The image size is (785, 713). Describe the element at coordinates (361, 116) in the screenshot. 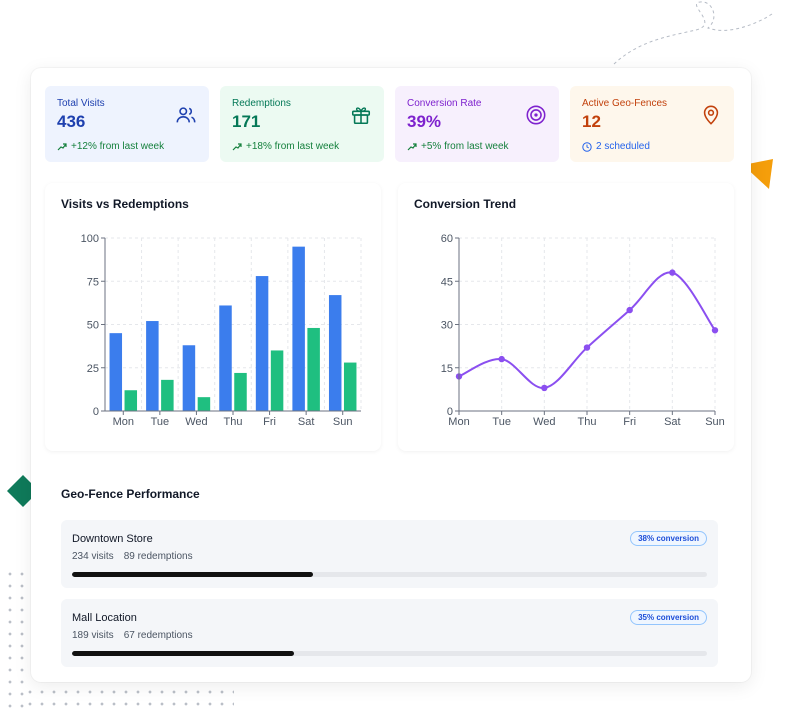

I see `gift-icon` at that location.